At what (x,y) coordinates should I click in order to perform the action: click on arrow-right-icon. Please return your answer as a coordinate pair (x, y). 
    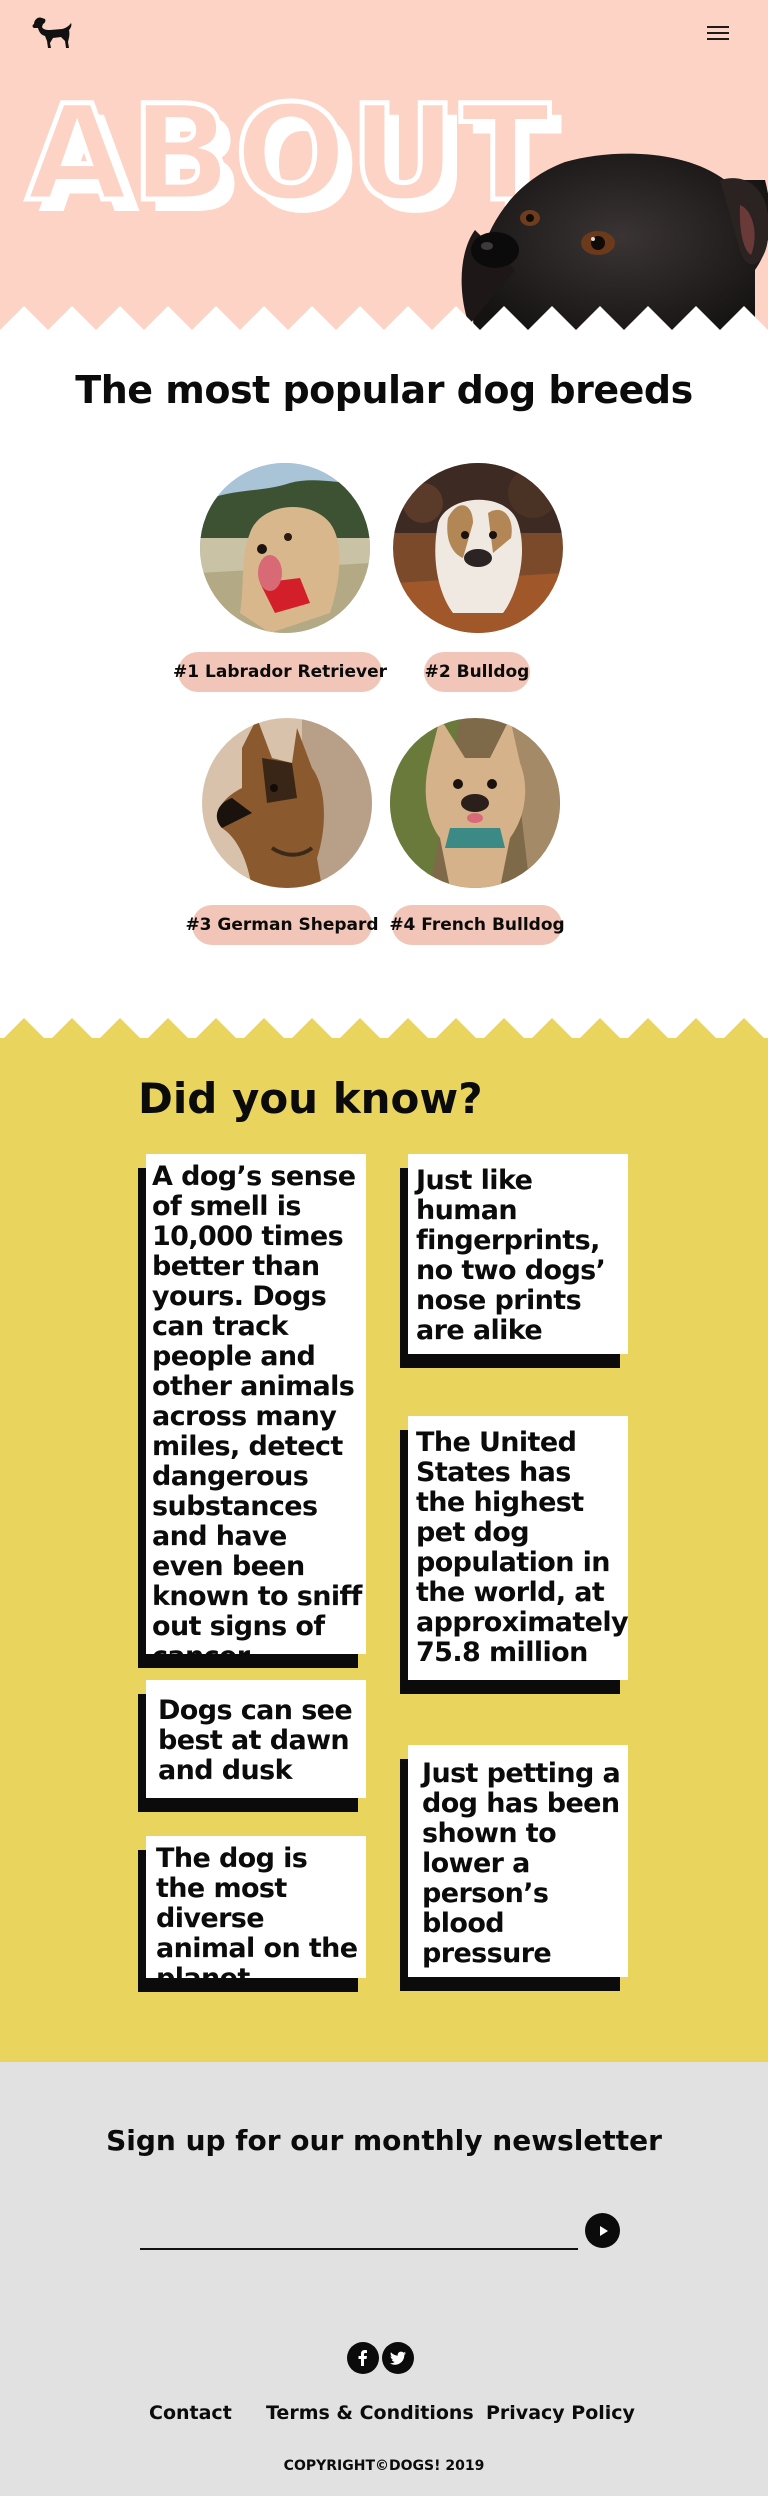
    Looking at the image, I should click on (603, 2230).